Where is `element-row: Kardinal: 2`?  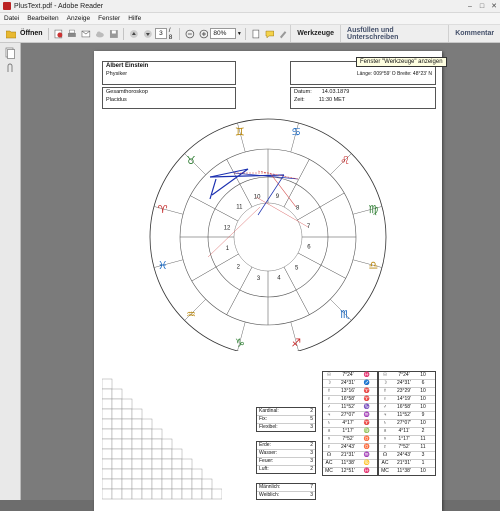
element-row: Kardinal: 2 is located at coordinates (286, 412).